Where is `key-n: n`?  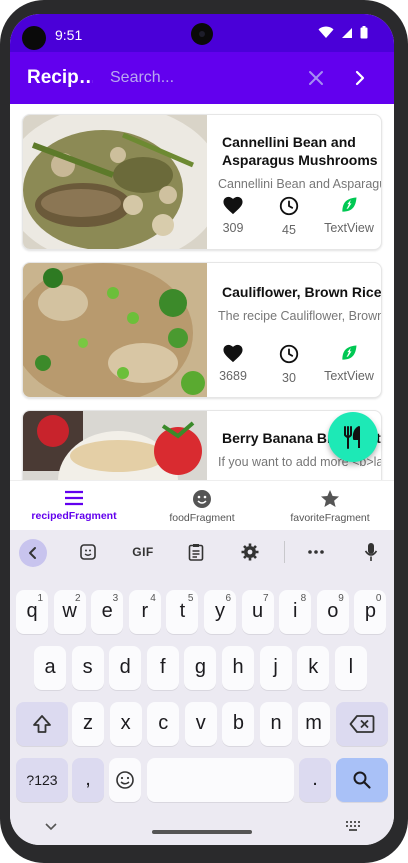 key-n: n is located at coordinates (276, 724).